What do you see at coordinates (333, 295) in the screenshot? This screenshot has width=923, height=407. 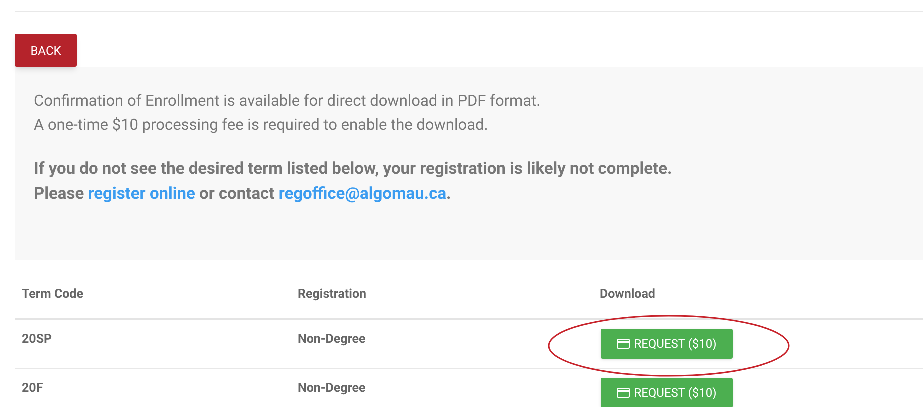 I see `column-header: Registration` at bounding box center [333, 295].